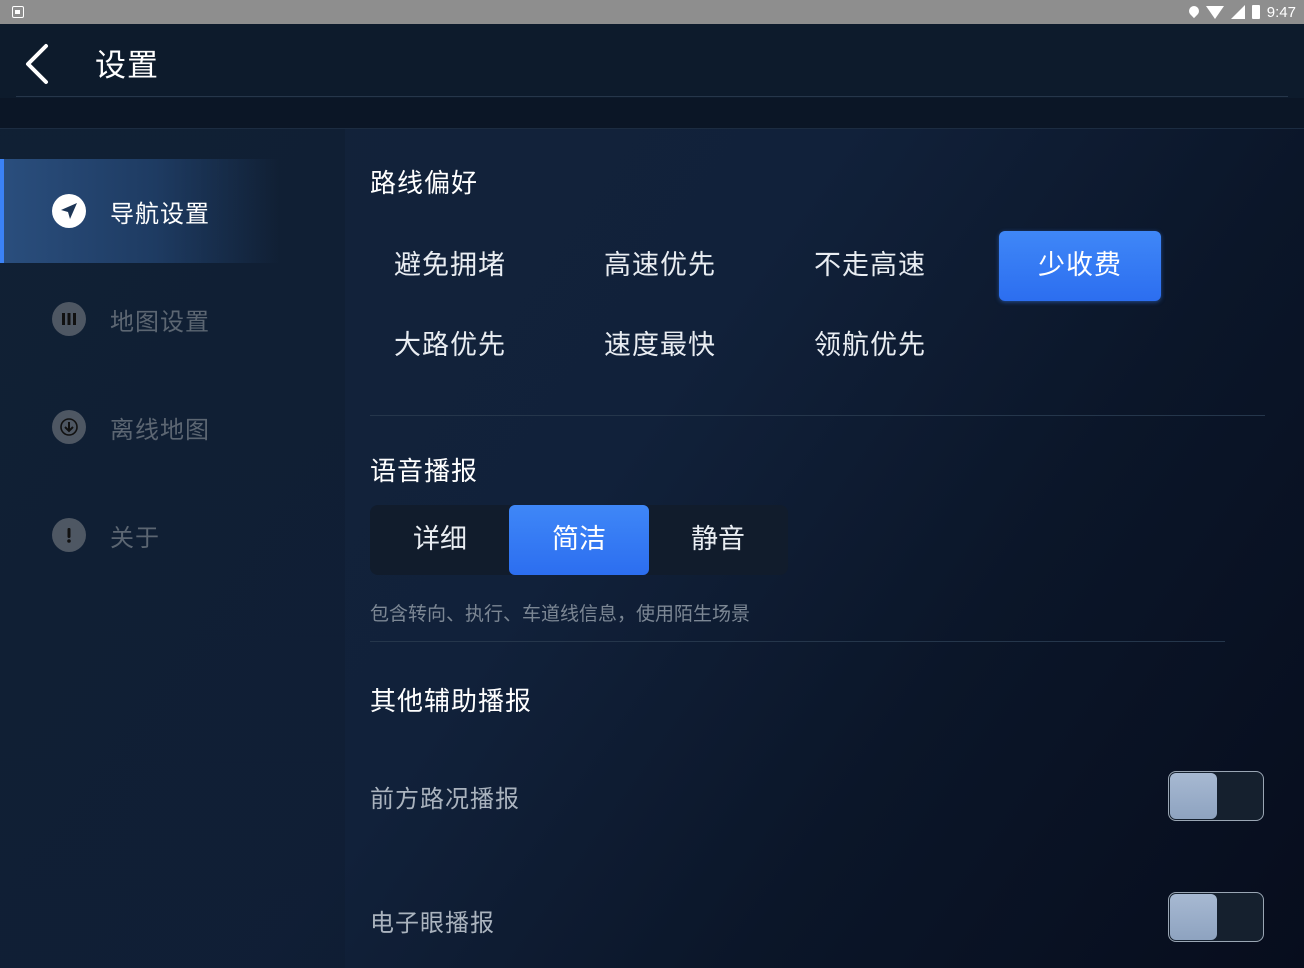 The width and height of the screenshot is (1304, 968). I want to click on sidebar-item-about: 关于, so click(140, 535).